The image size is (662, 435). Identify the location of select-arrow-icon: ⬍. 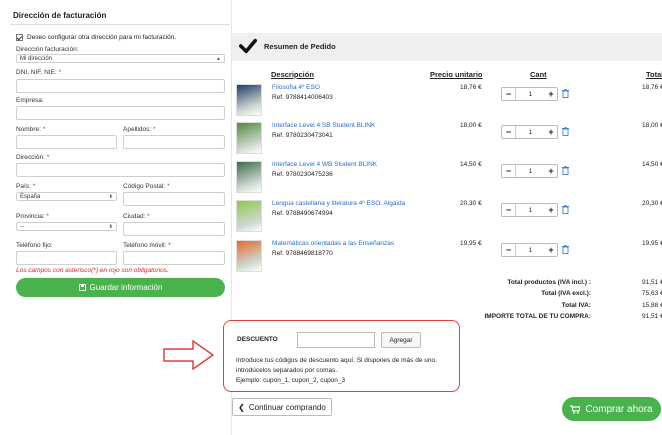
(110, 197).